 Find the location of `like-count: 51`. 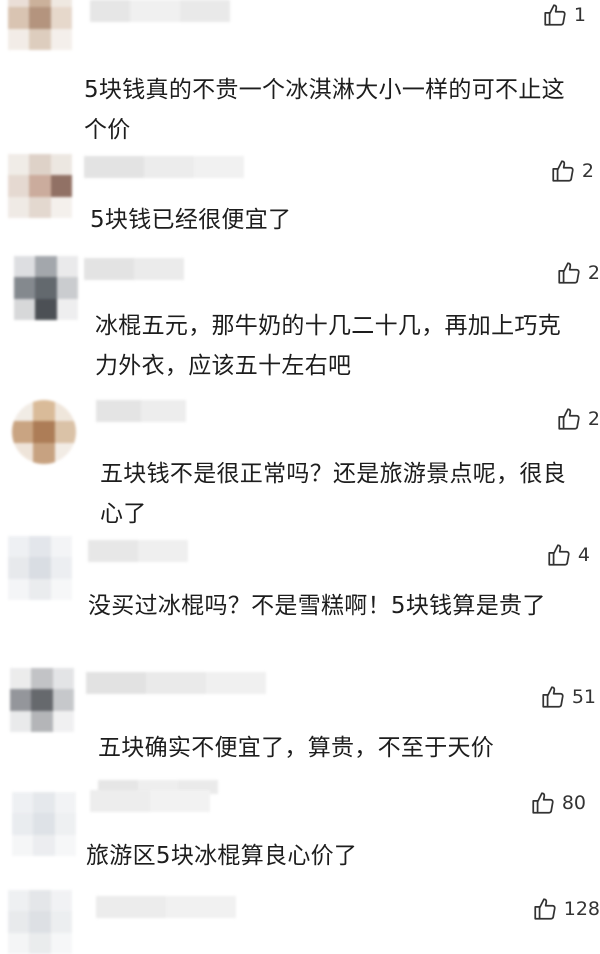

like-count: 51 is located at coordinates (583, 697).